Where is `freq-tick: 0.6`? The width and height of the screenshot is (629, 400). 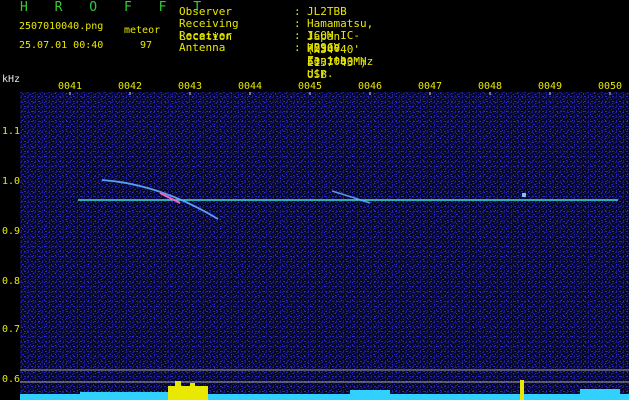 freq-tick: 0.6 is located at coordinates (11, 379).